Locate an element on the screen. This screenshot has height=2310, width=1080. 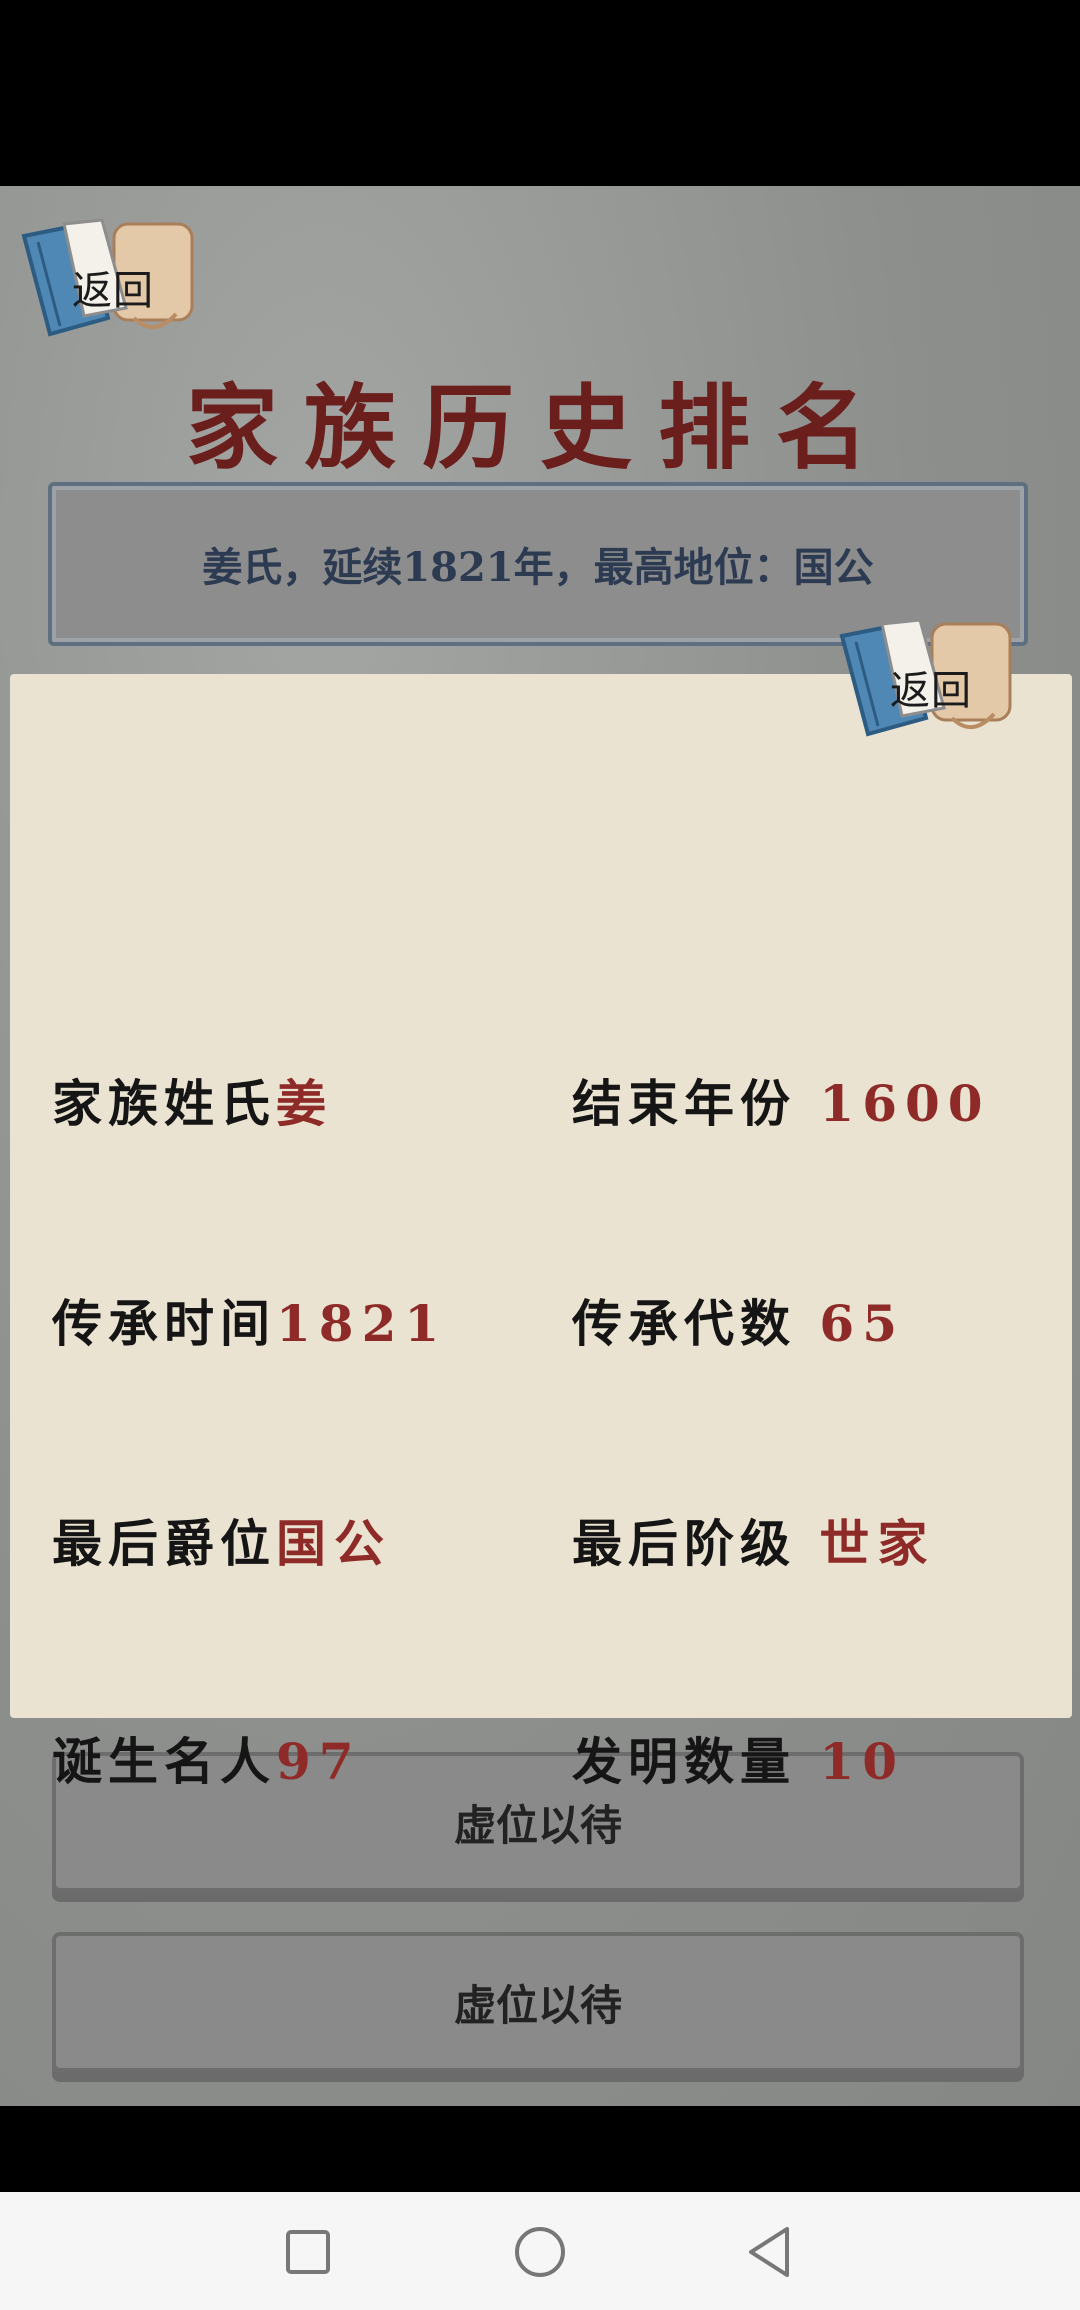
ranking-row: 虚位以待 is located at coordinates (538, 2002).